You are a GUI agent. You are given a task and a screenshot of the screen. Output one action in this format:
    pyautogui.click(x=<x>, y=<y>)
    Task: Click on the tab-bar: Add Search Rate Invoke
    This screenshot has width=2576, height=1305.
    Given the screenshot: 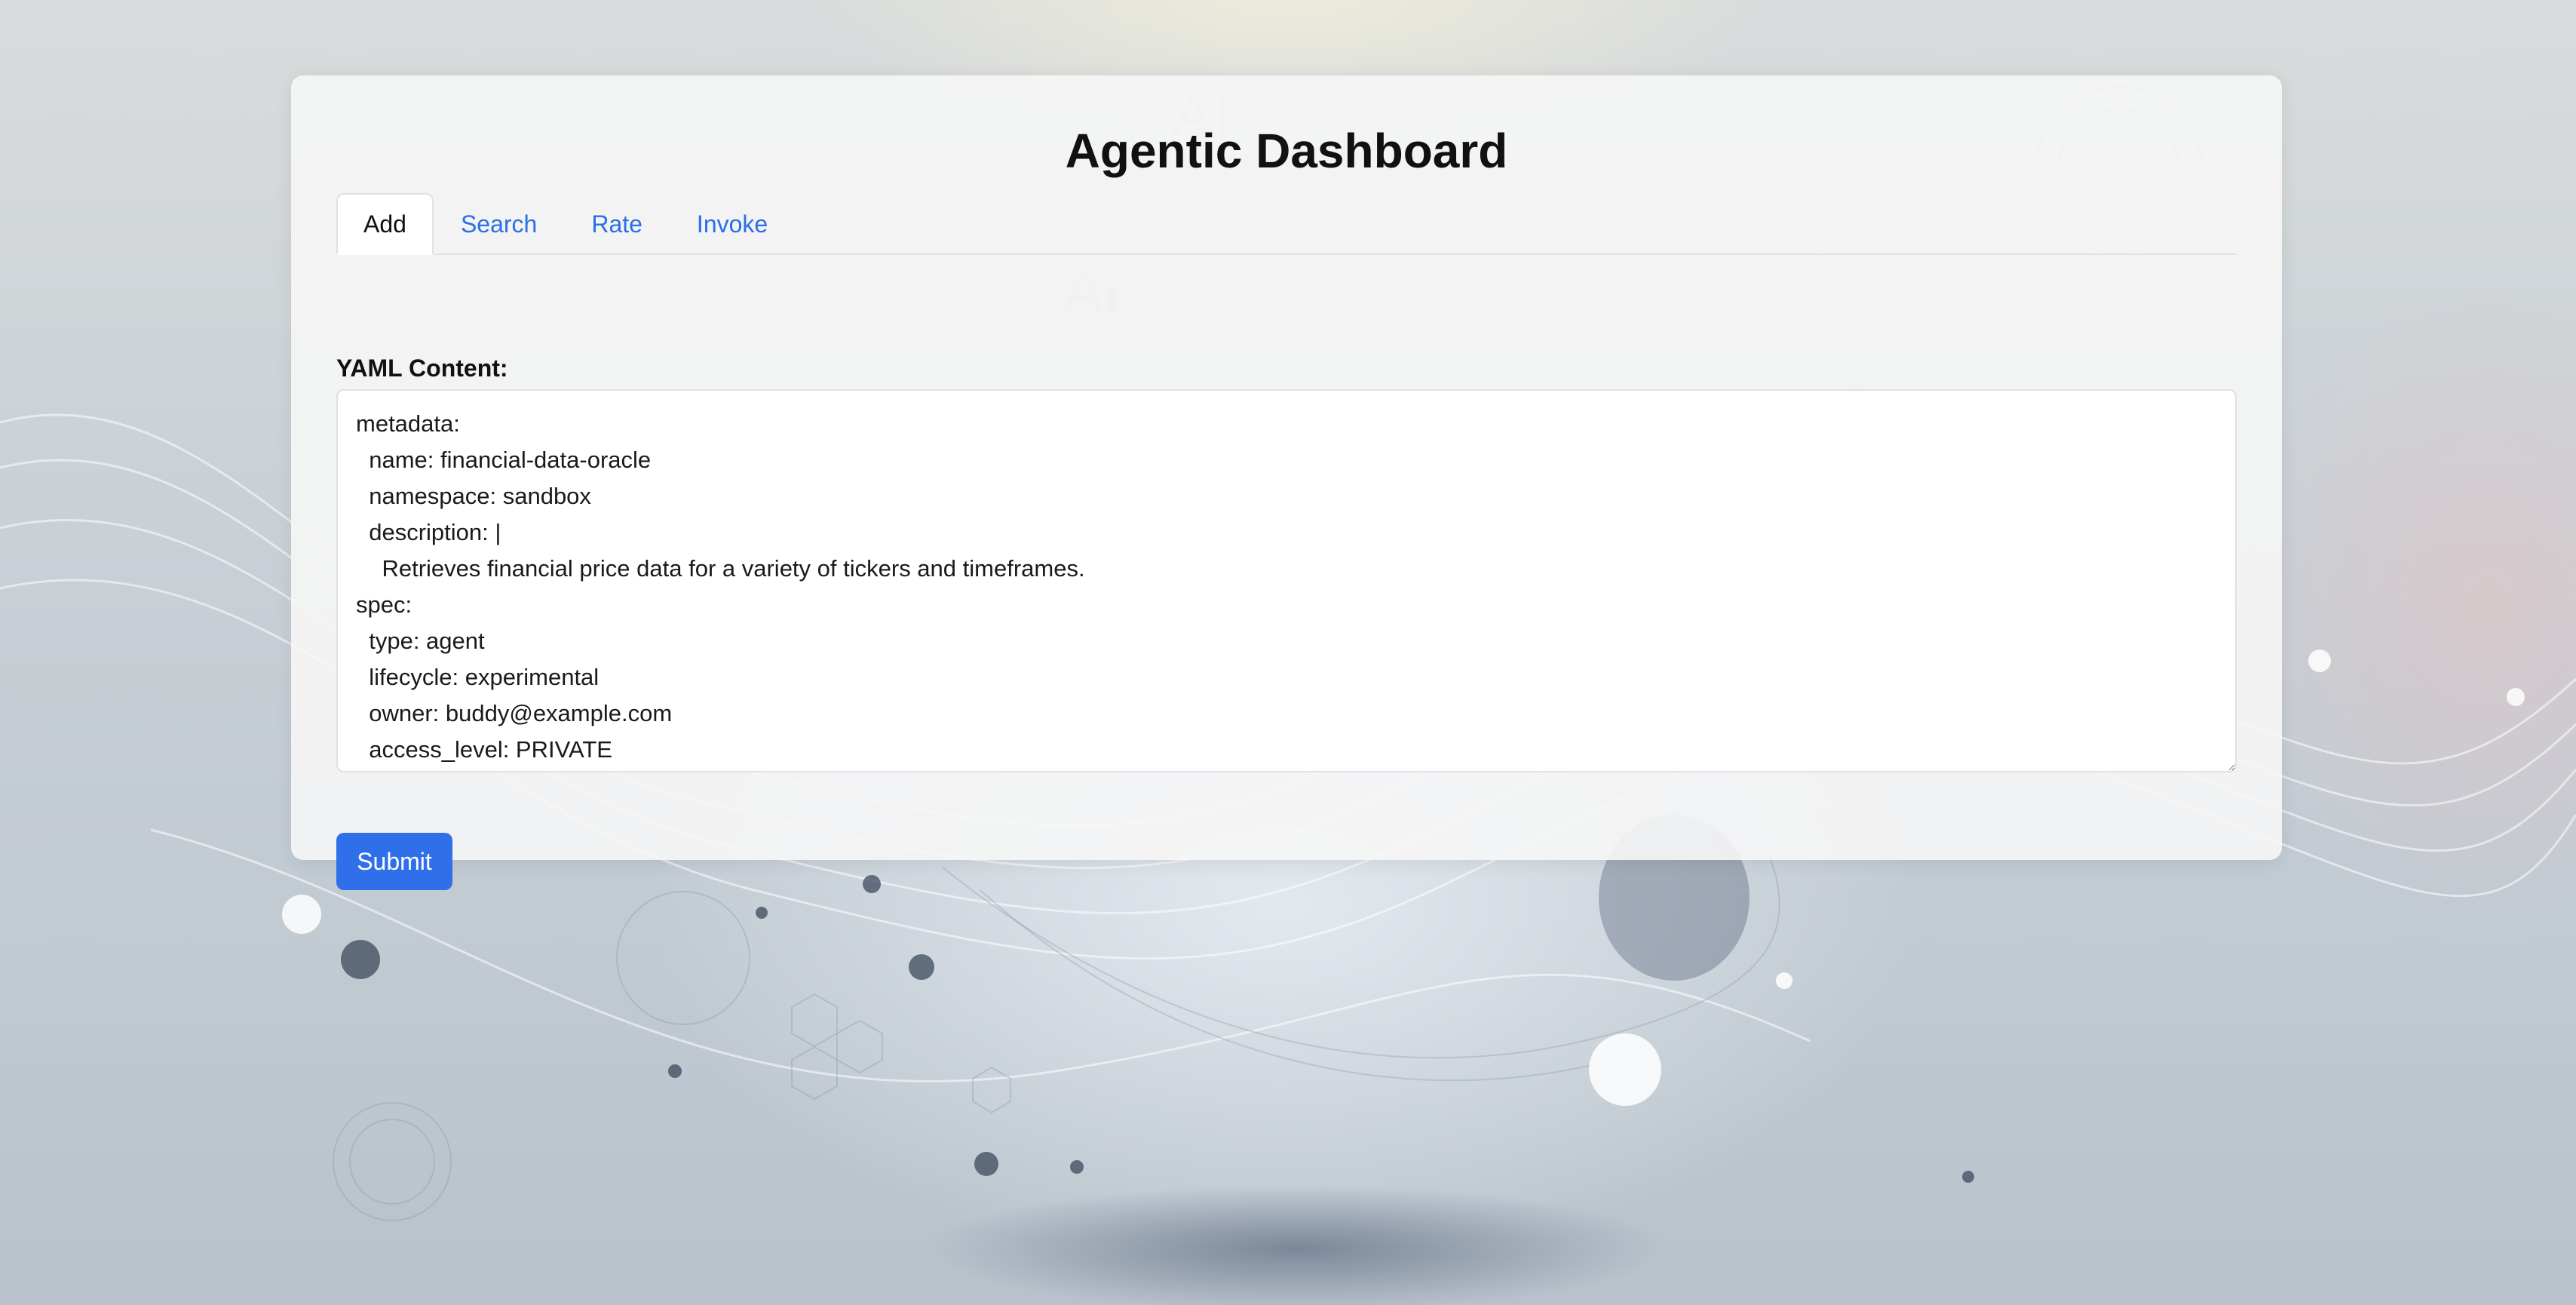 What is the action you would take?
    pyautogui.click(x=1286, y=222)
    